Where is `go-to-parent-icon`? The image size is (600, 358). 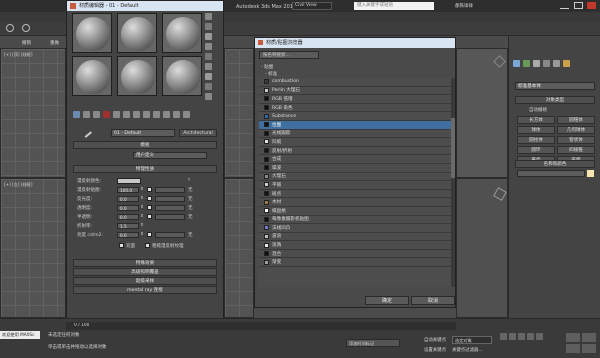
go-to-parent-icon is located at coordinates (176, 114).